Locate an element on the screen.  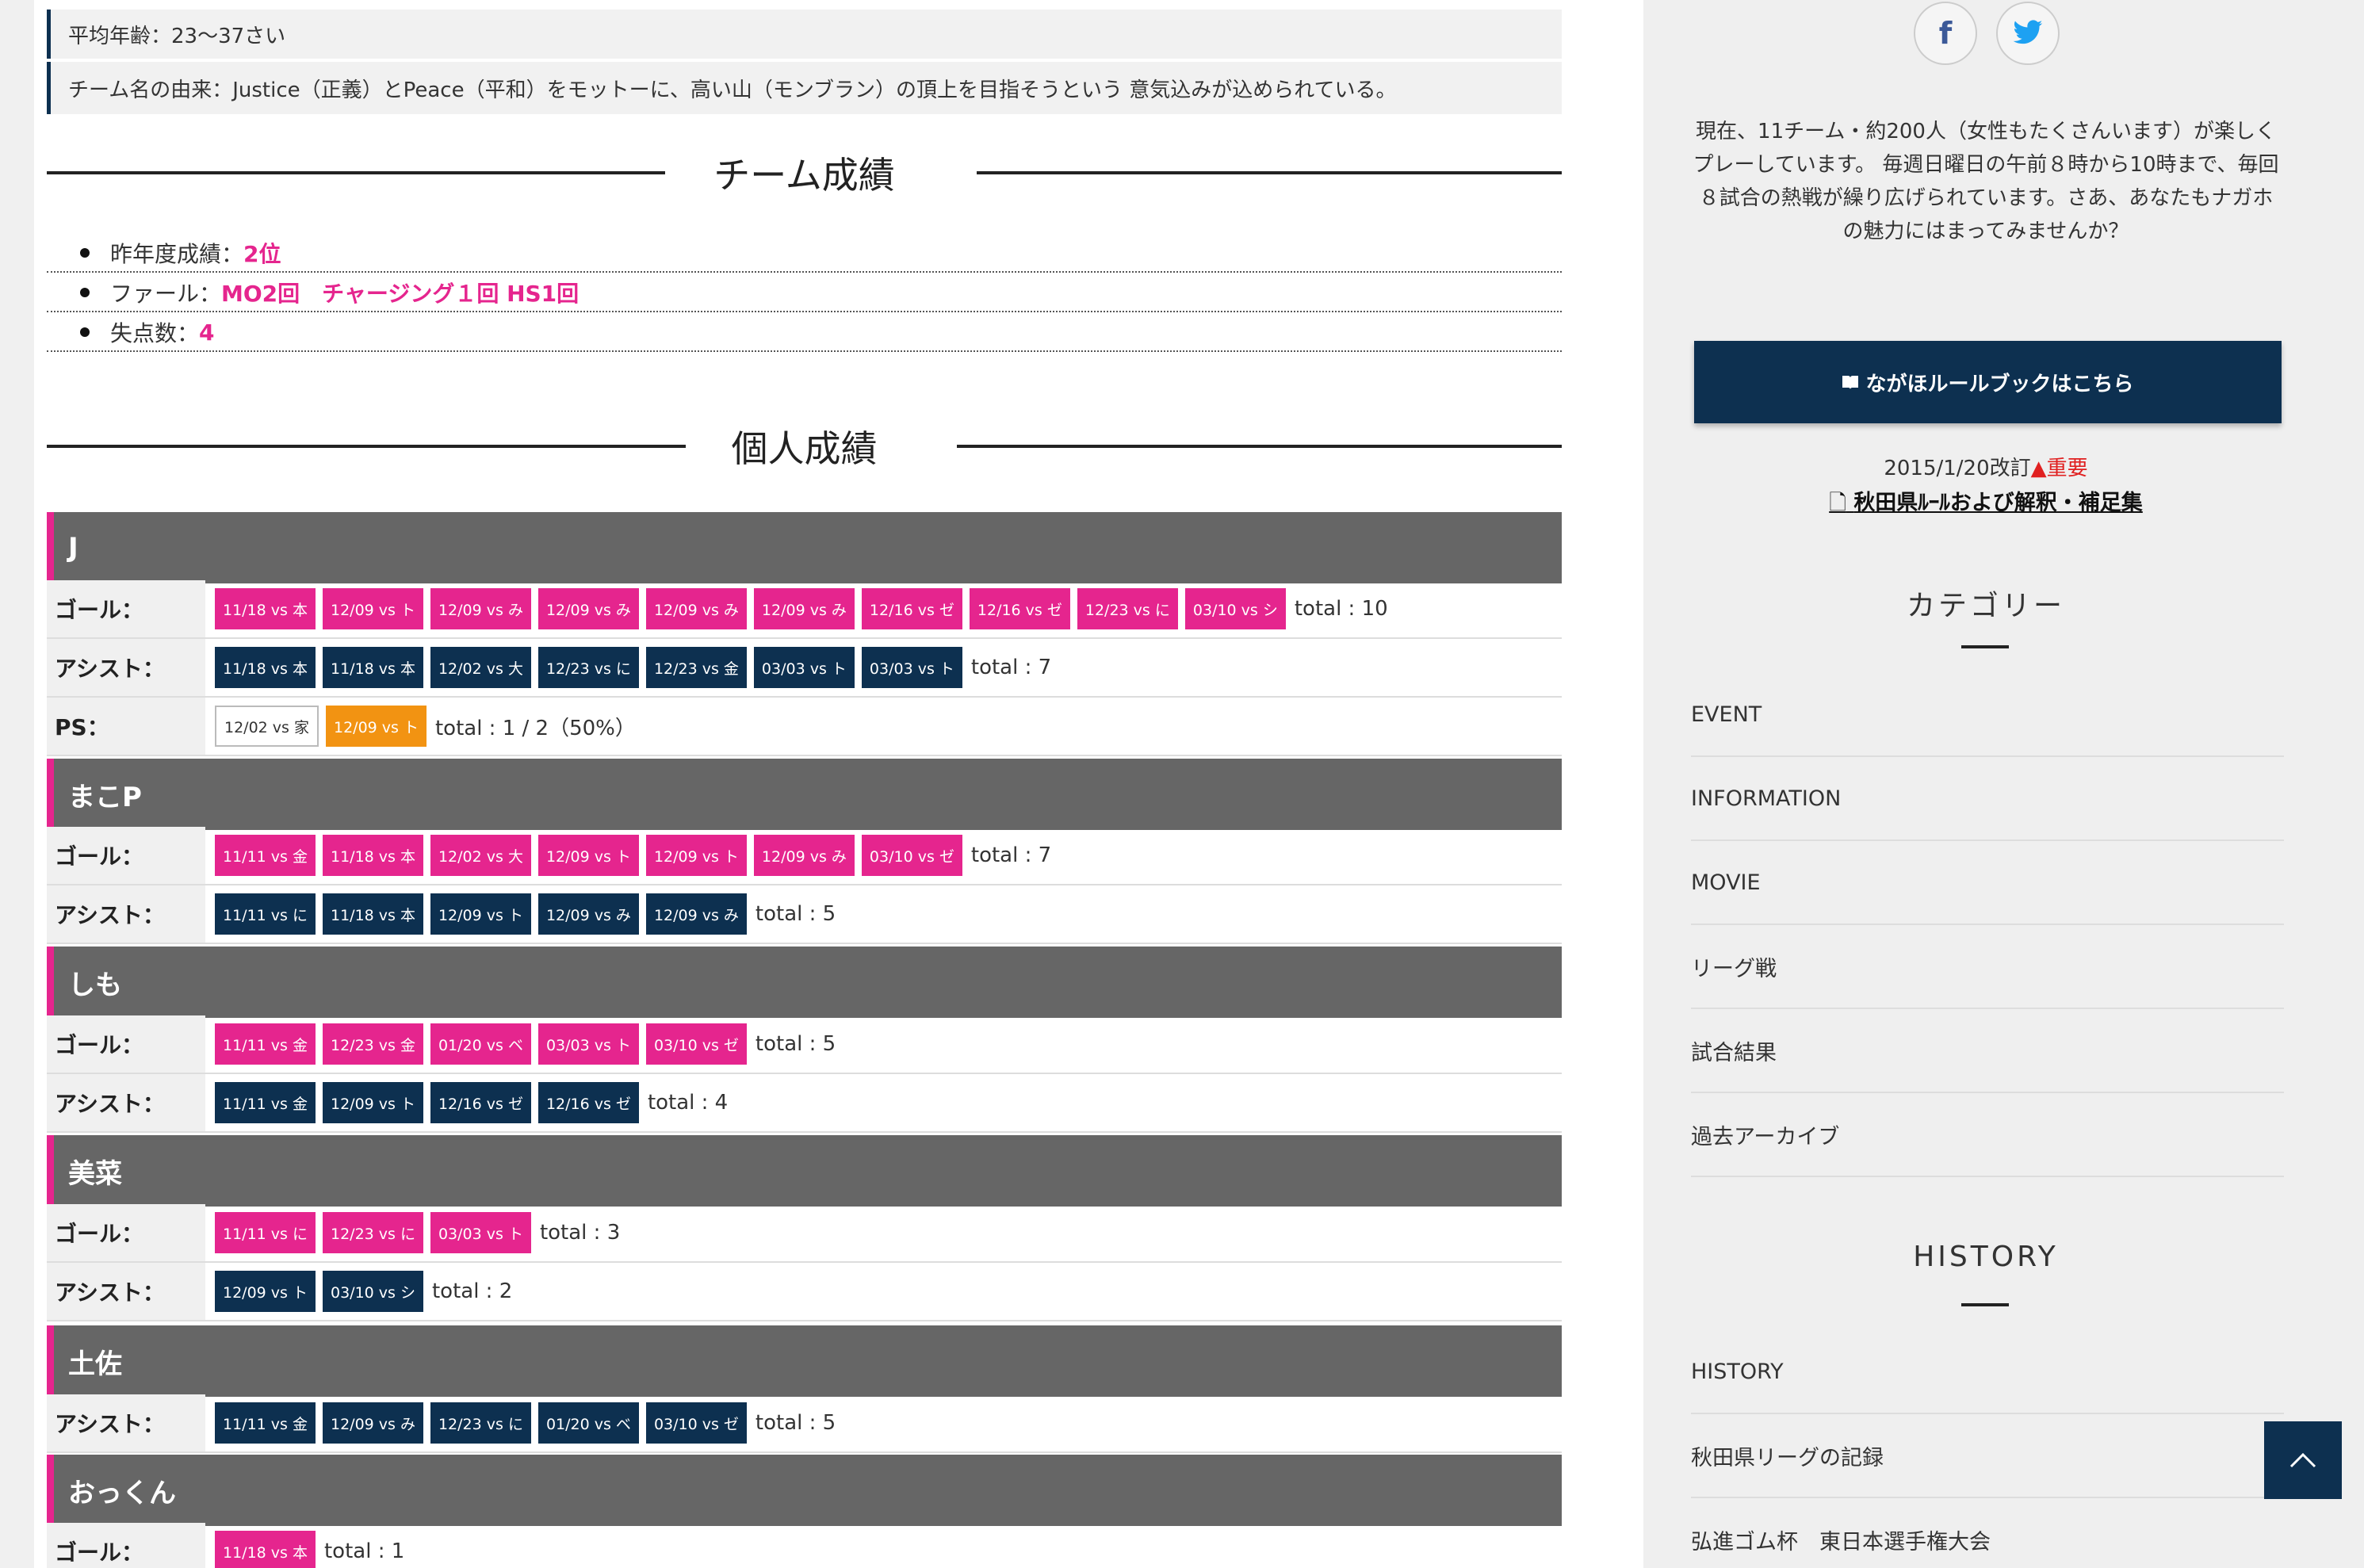
goal-match-chip: 11/11 vs に is located at coordinates (265, 1232).